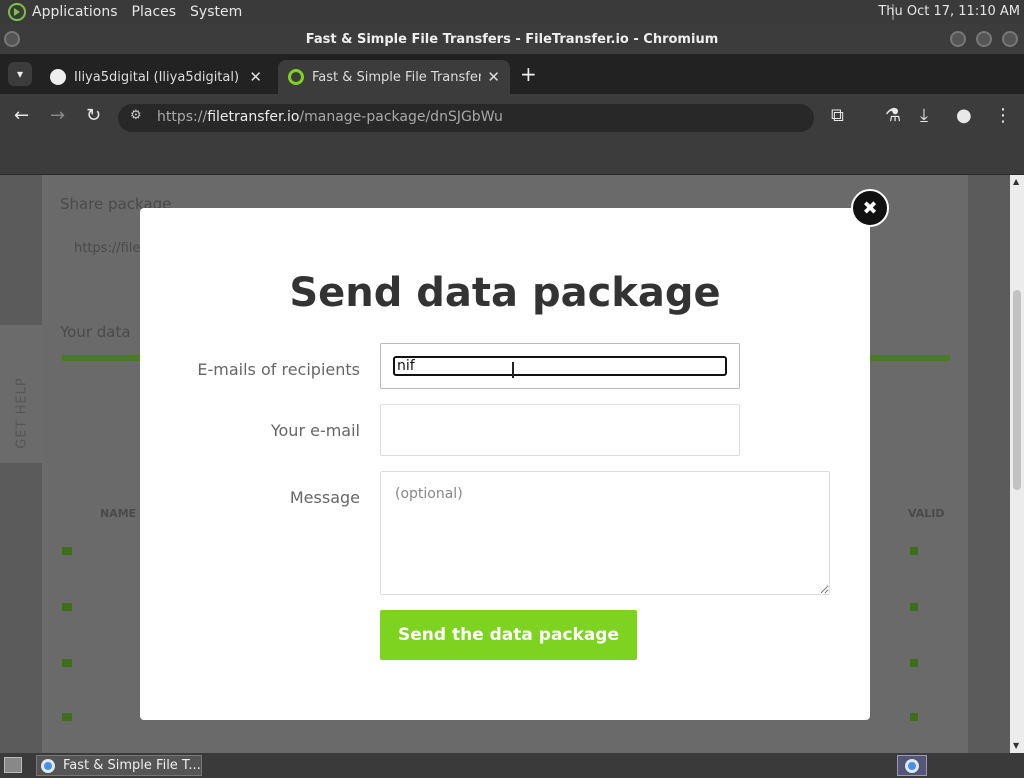  I want to click on modal-title: Send data package, so click(505, 293).